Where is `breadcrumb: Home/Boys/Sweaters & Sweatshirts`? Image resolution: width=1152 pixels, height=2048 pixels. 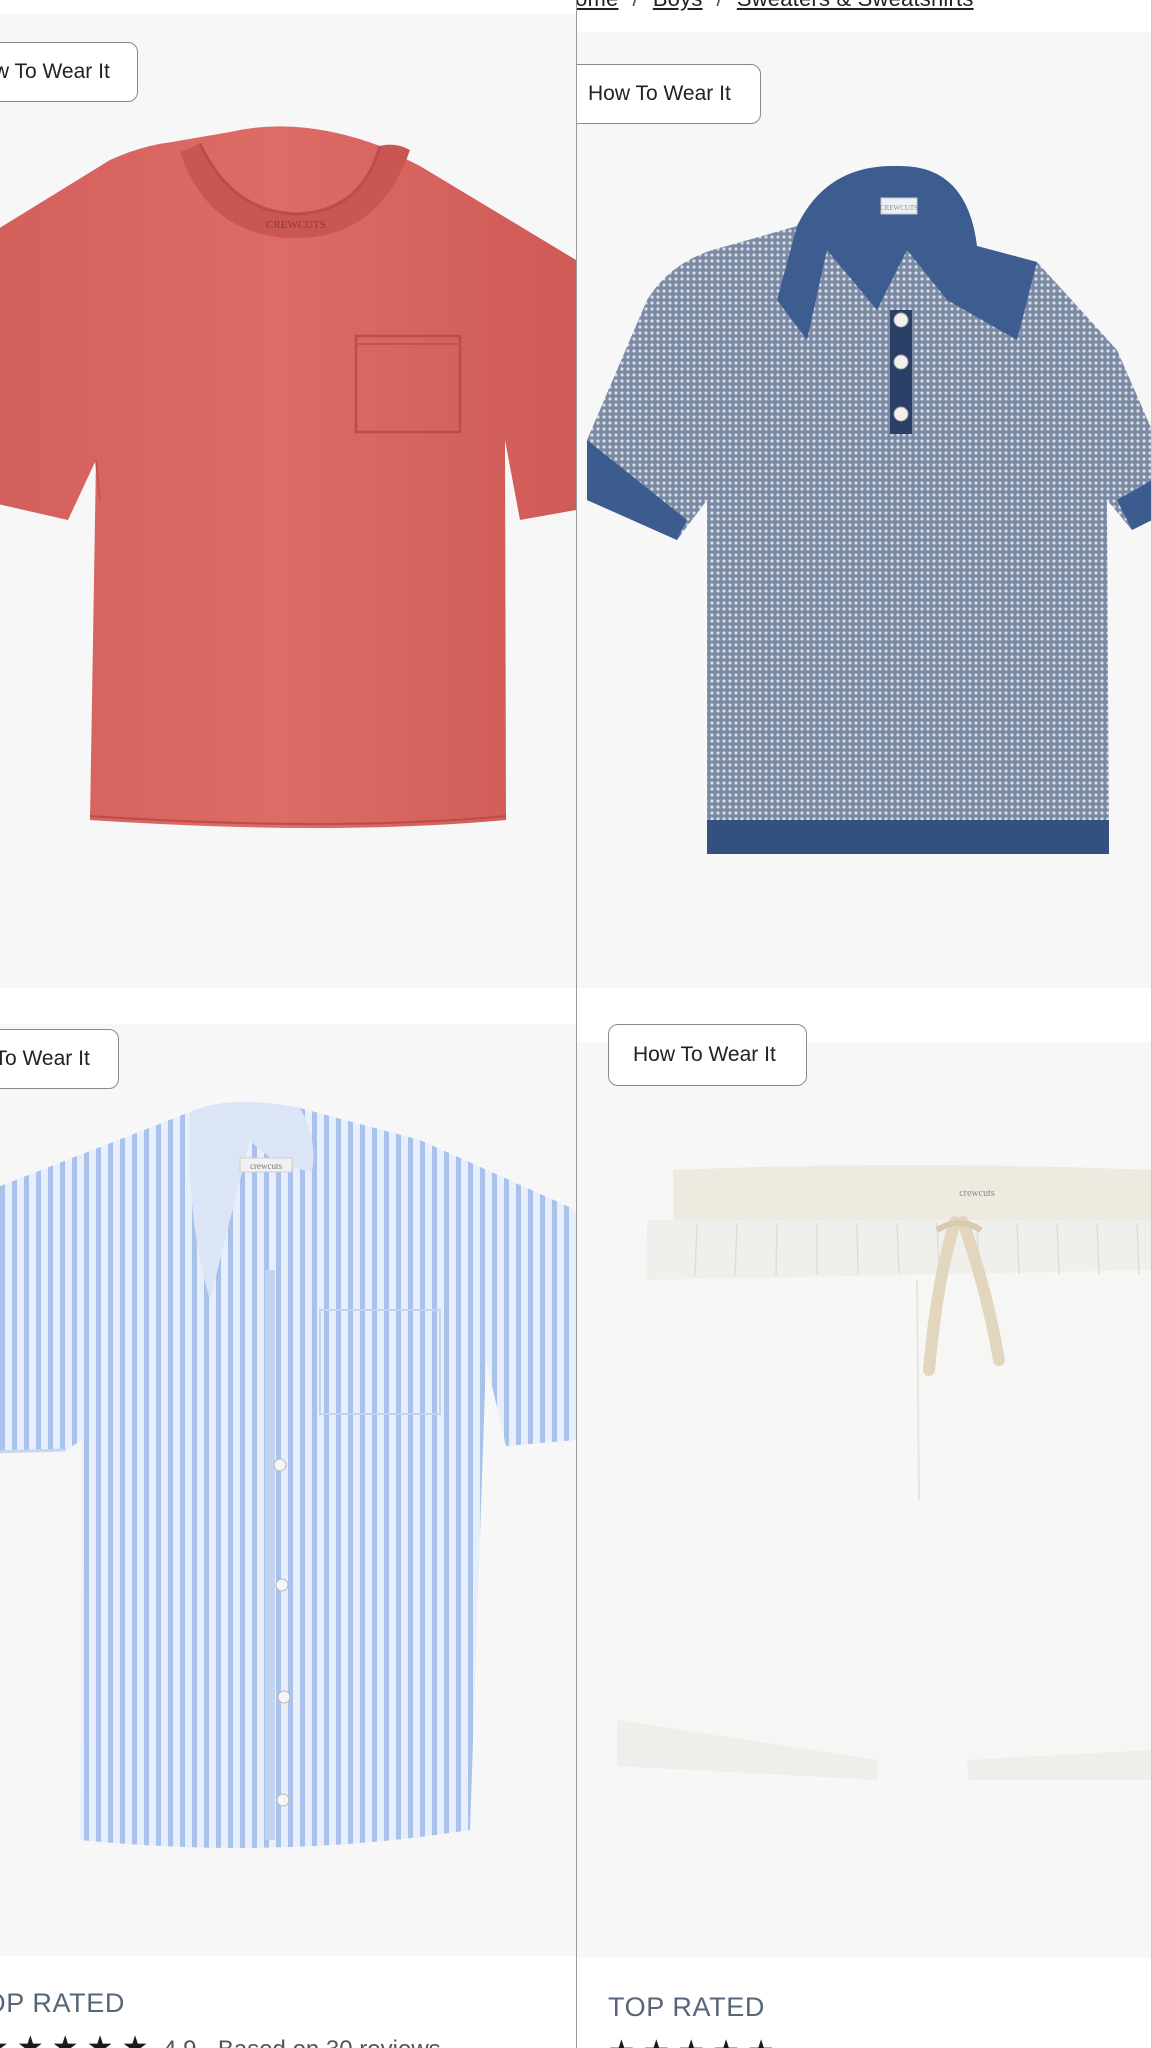 breadcrumb: Home/Boys/Sweaters & Sweatshirts is located at coordinates (775, 6).